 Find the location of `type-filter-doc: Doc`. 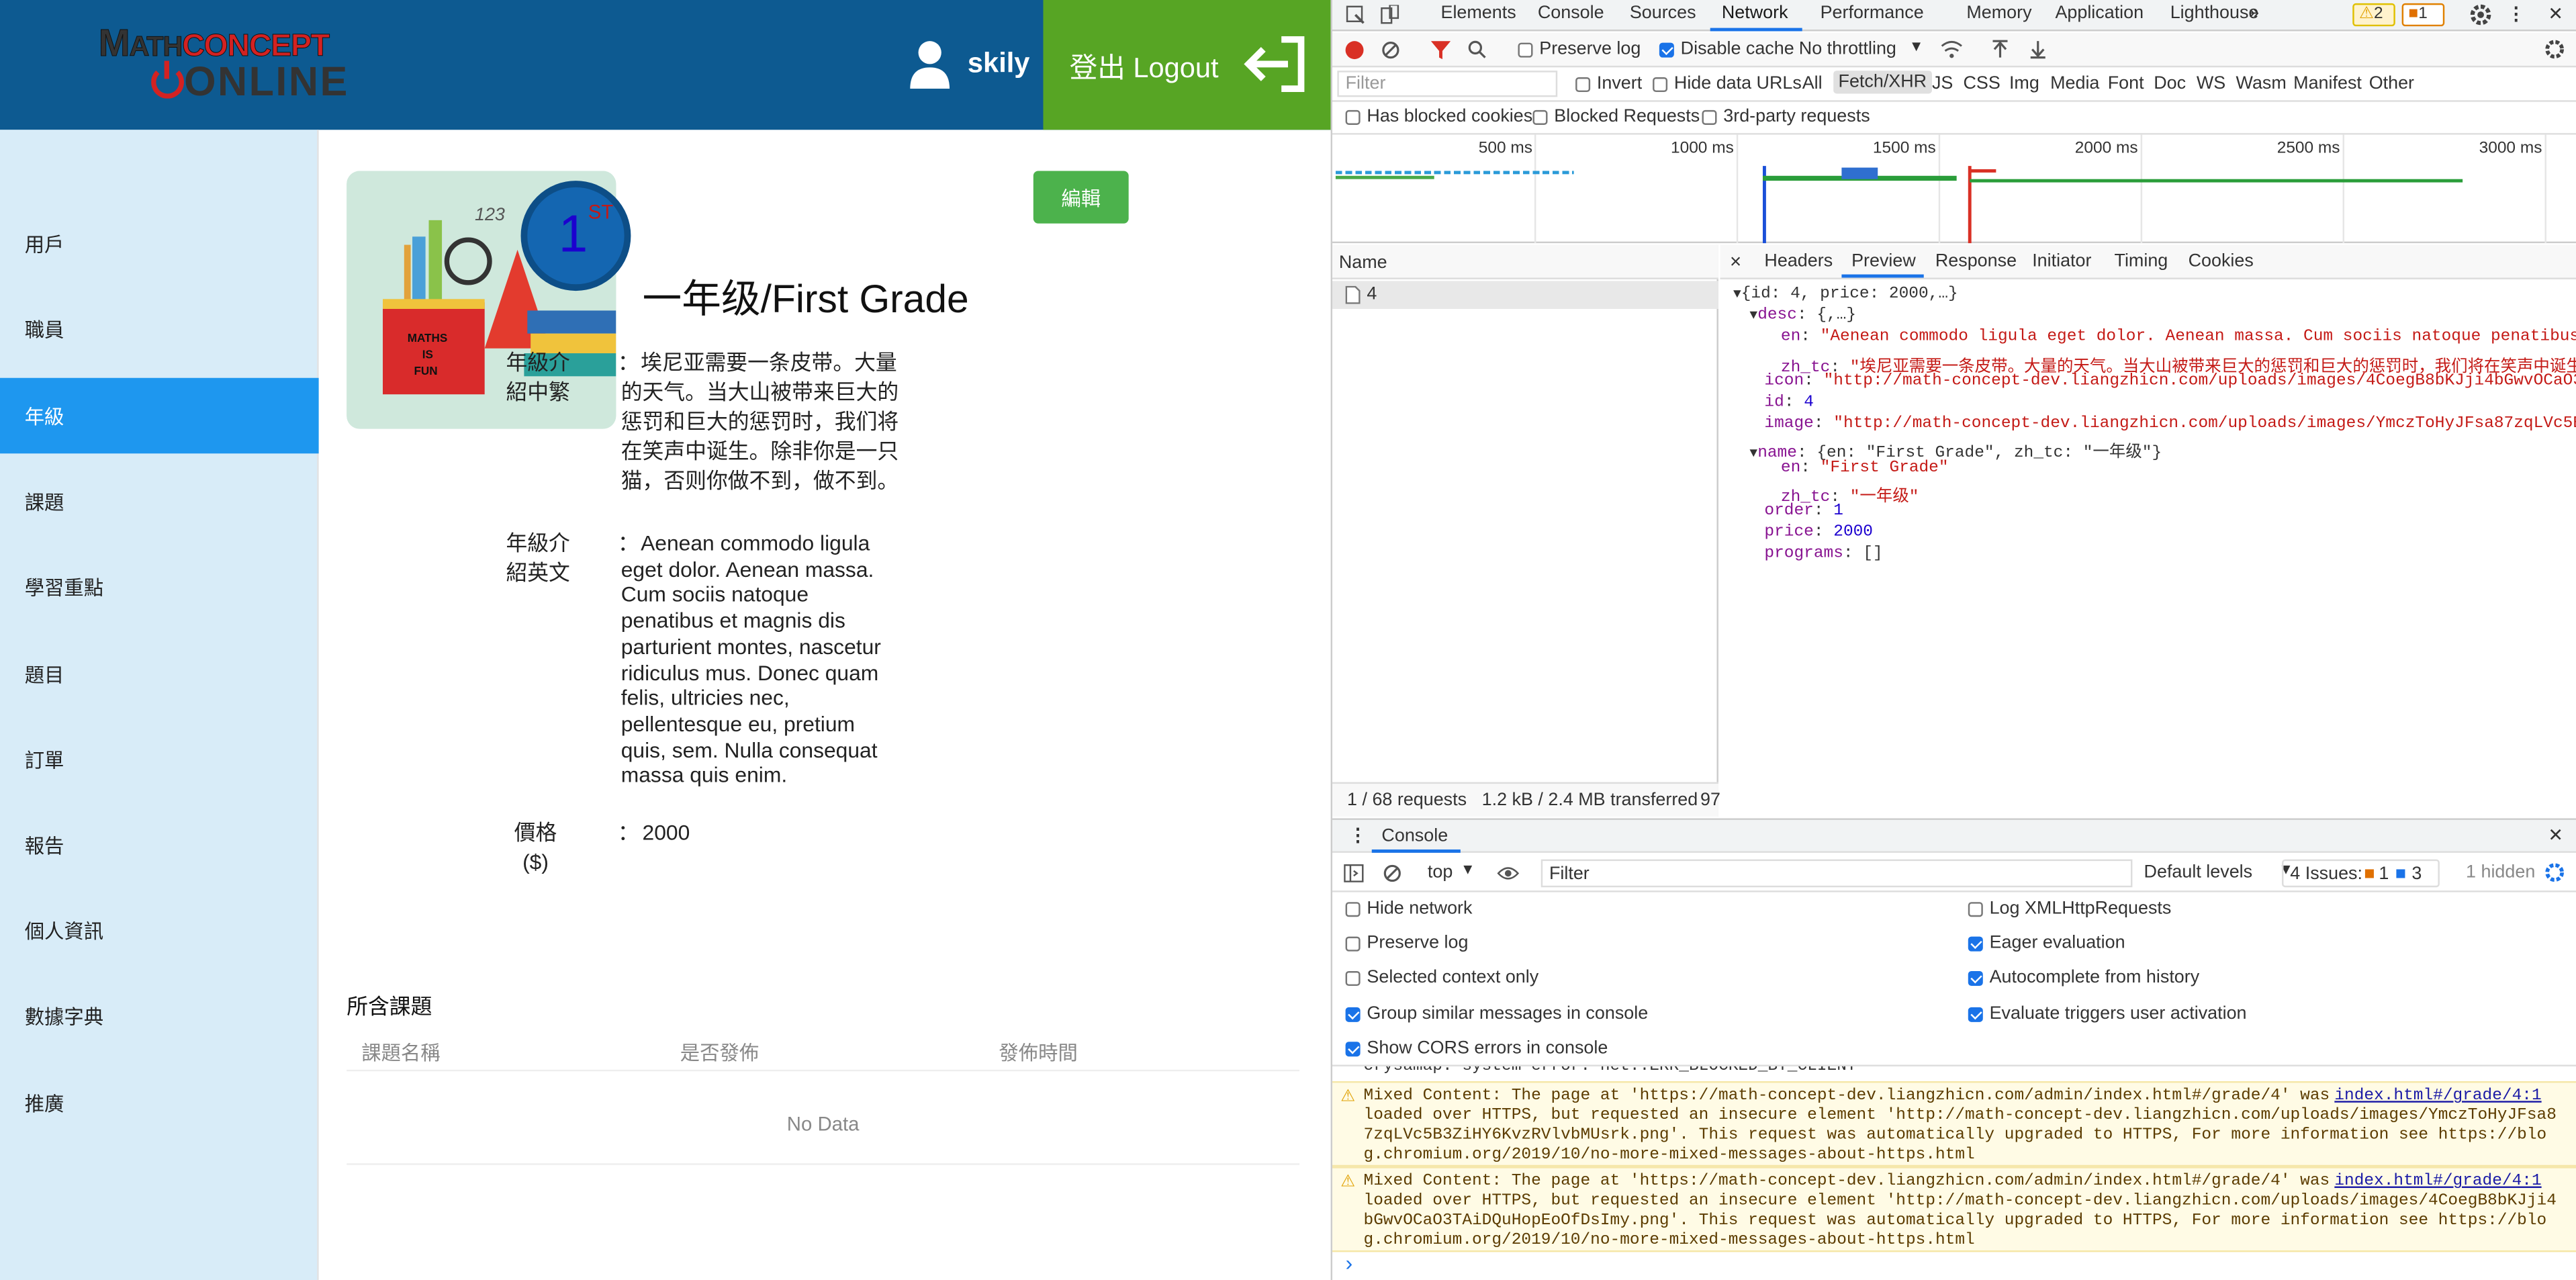

type-filter-doc: Doc is located at coordinates (2170, 83).